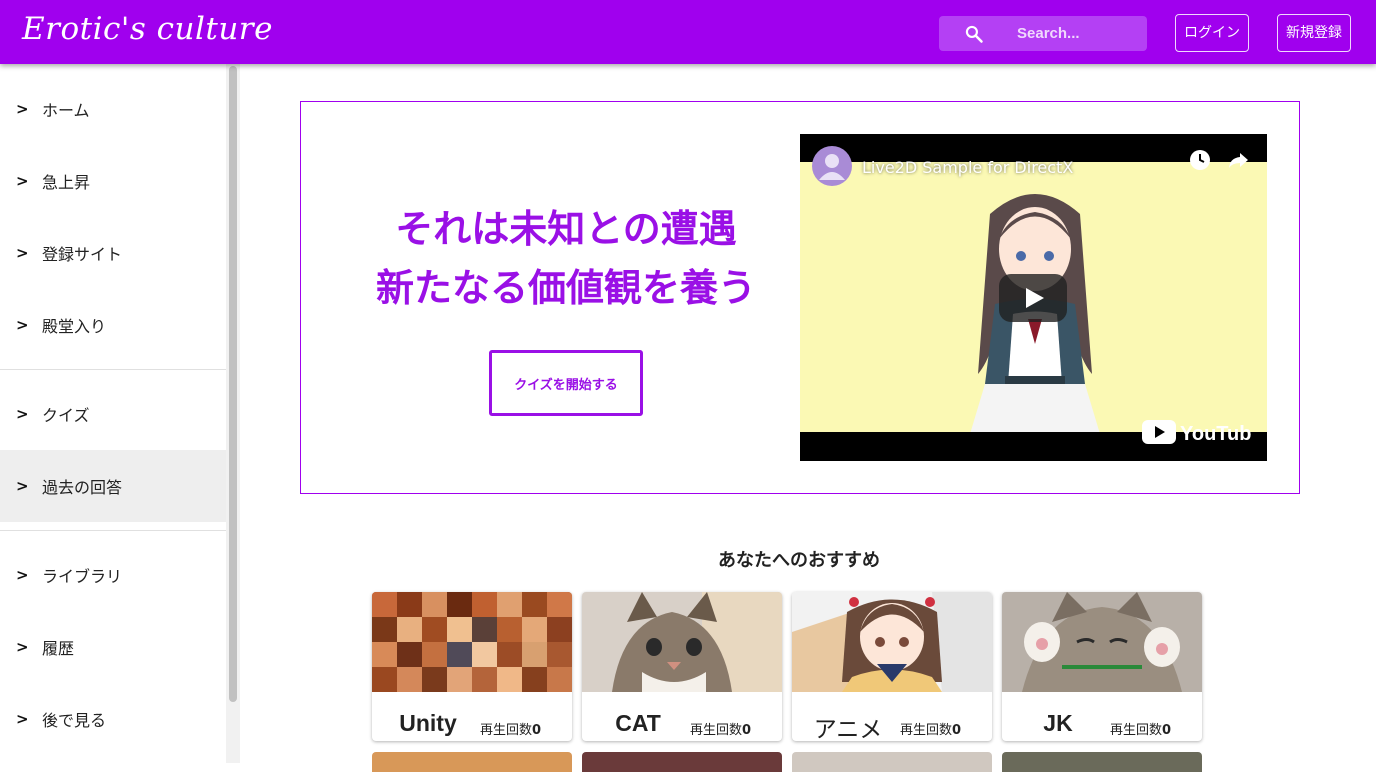  Describe the element at coordinates (58, 648) in the screenshot. I see `sidebar-item-label: 履歴` at that location.